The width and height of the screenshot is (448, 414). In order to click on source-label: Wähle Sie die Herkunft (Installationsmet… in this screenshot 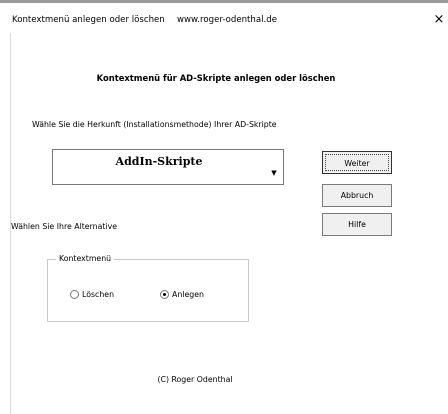, I will do `click(154, 124)`.